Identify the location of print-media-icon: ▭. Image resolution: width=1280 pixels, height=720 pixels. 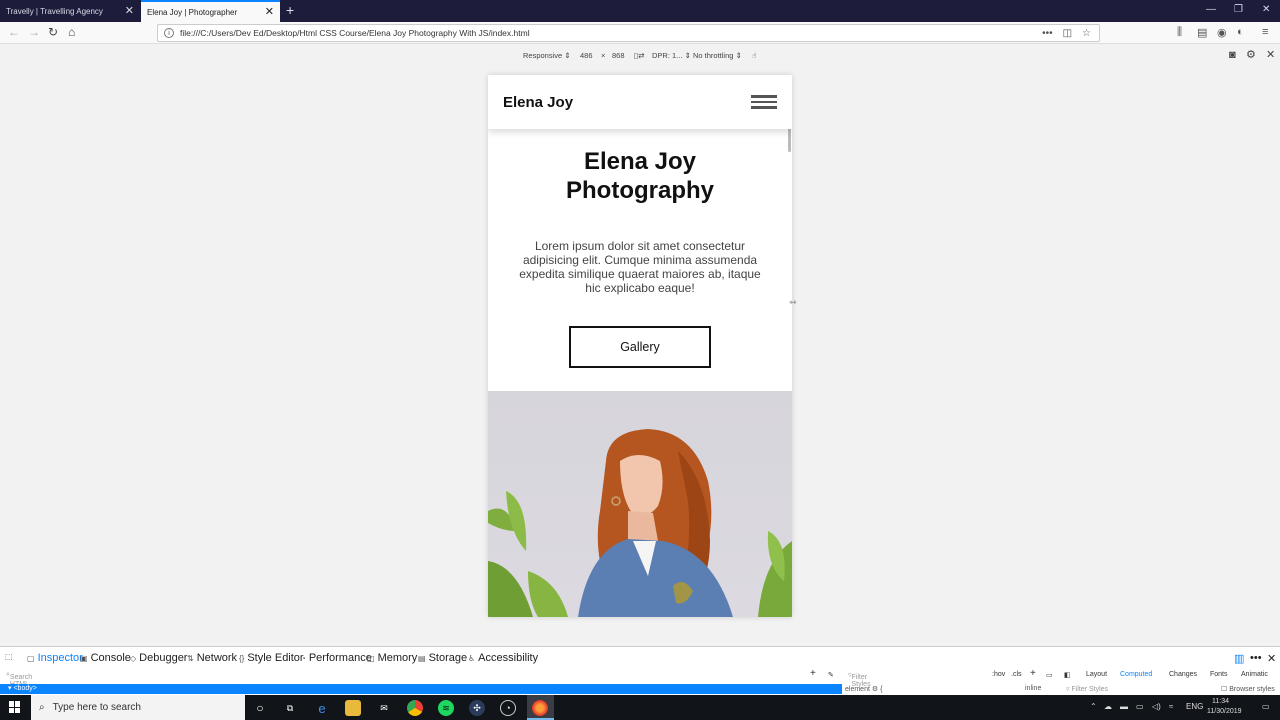
(1049, 675).